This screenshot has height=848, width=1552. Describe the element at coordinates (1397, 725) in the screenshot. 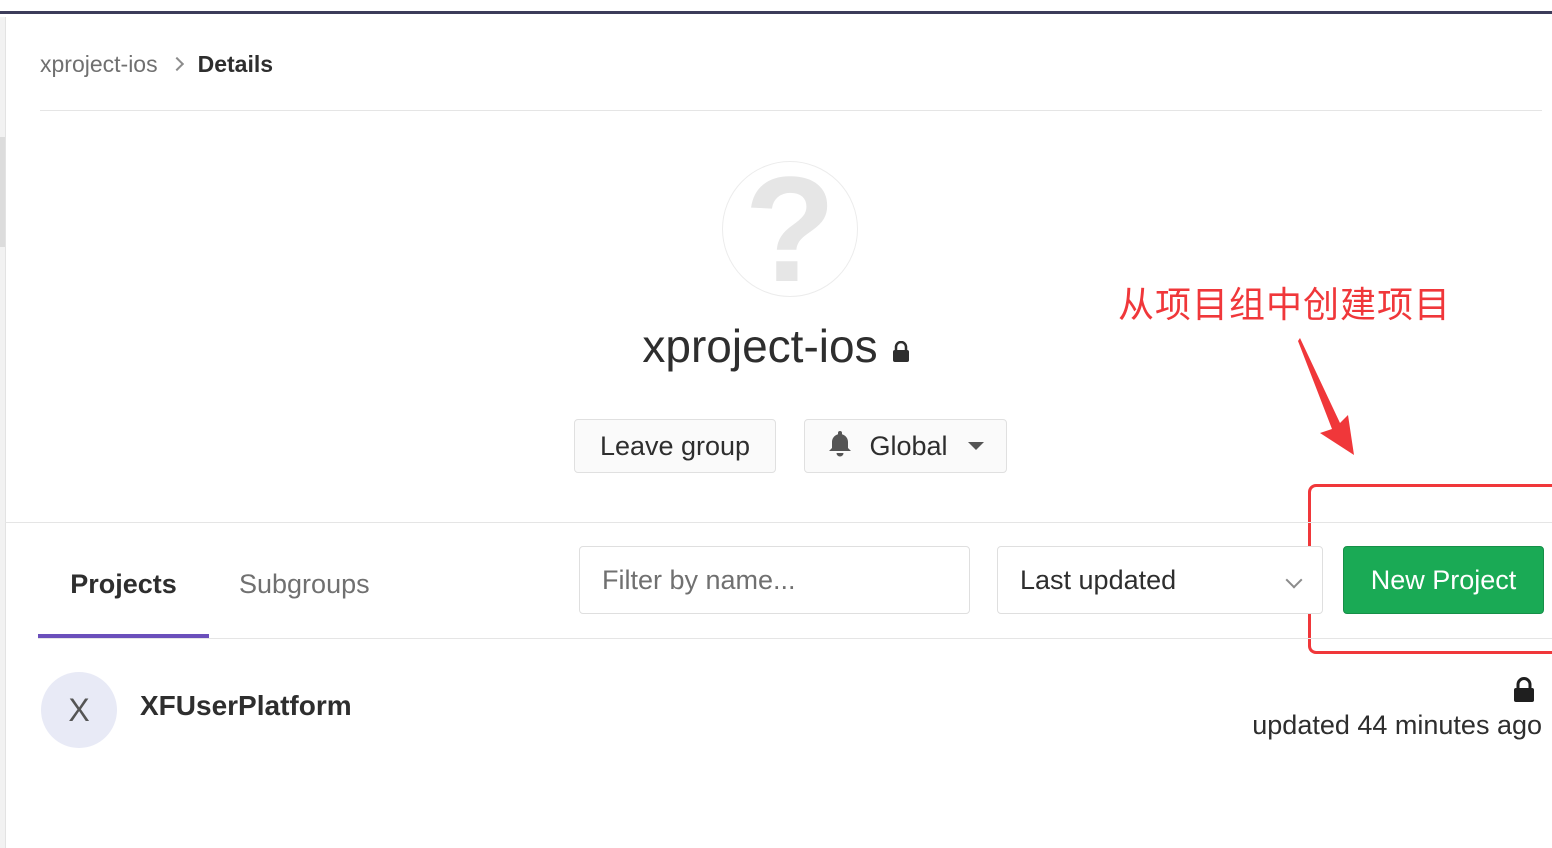

I see `project-updated-time: updated 44 minutes ago` at that location.